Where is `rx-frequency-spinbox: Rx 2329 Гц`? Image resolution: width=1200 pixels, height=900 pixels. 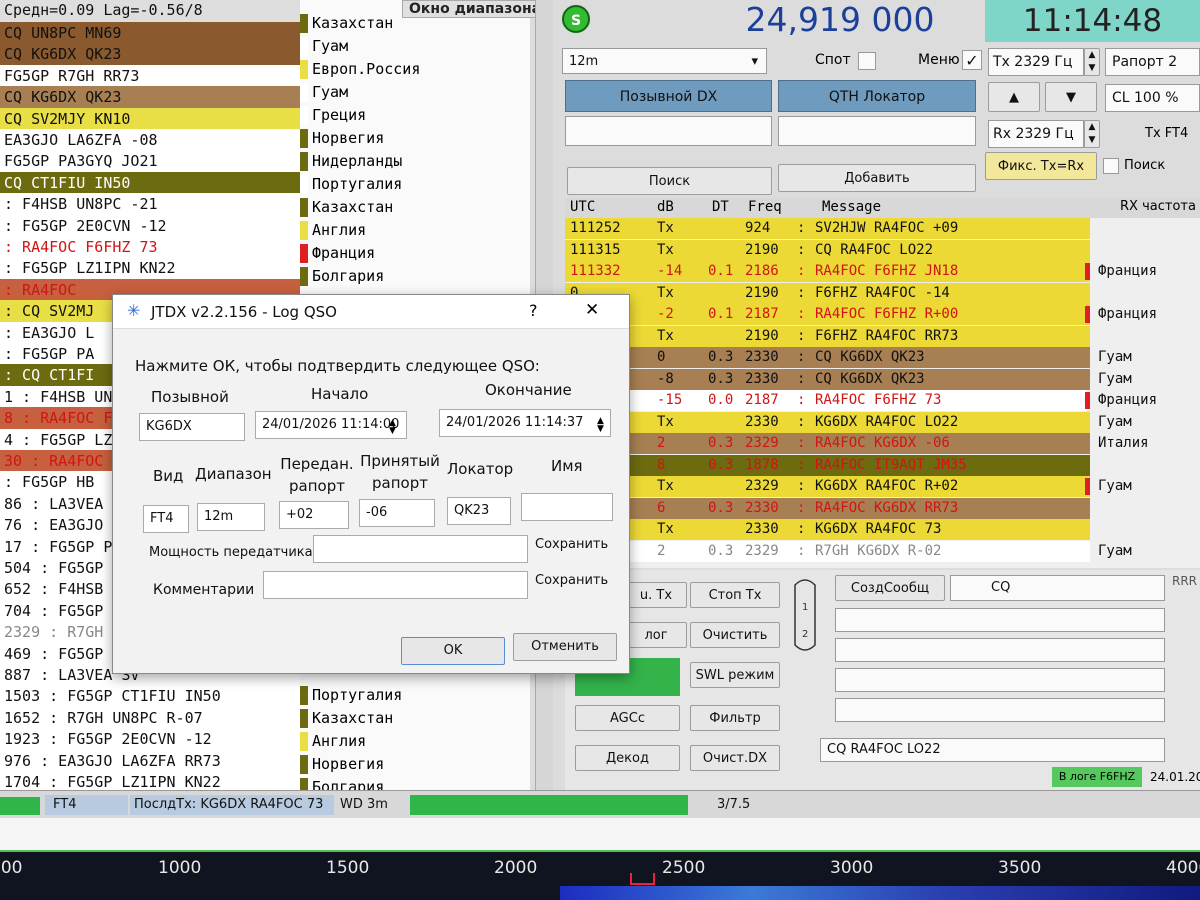
rx-frequency-spinbox: Rx 2329 Гц is located at coordinates (1036, 134).